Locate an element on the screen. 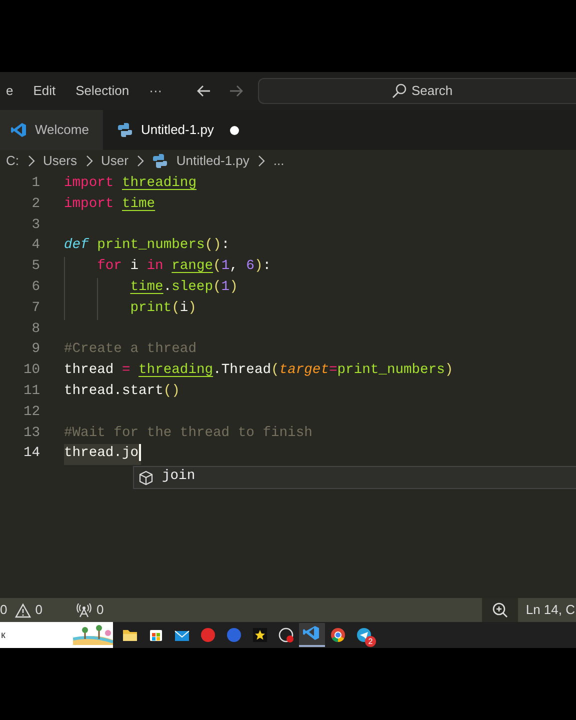  cube-icon is located at coordinates (146, 478).